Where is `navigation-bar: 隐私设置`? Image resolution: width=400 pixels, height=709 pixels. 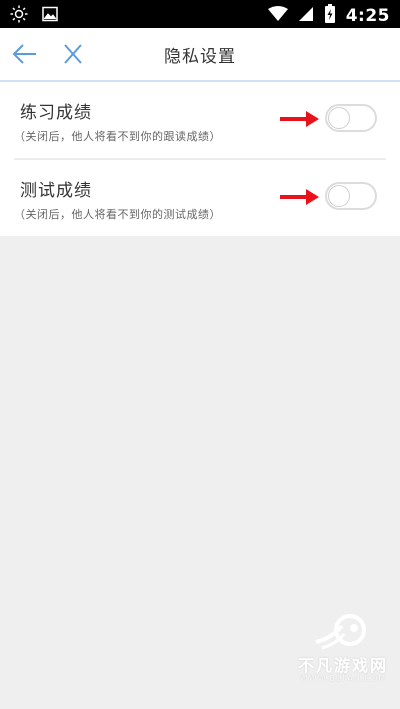
navigation-bar: 隐私设置 is located at coordinates (200, 55).